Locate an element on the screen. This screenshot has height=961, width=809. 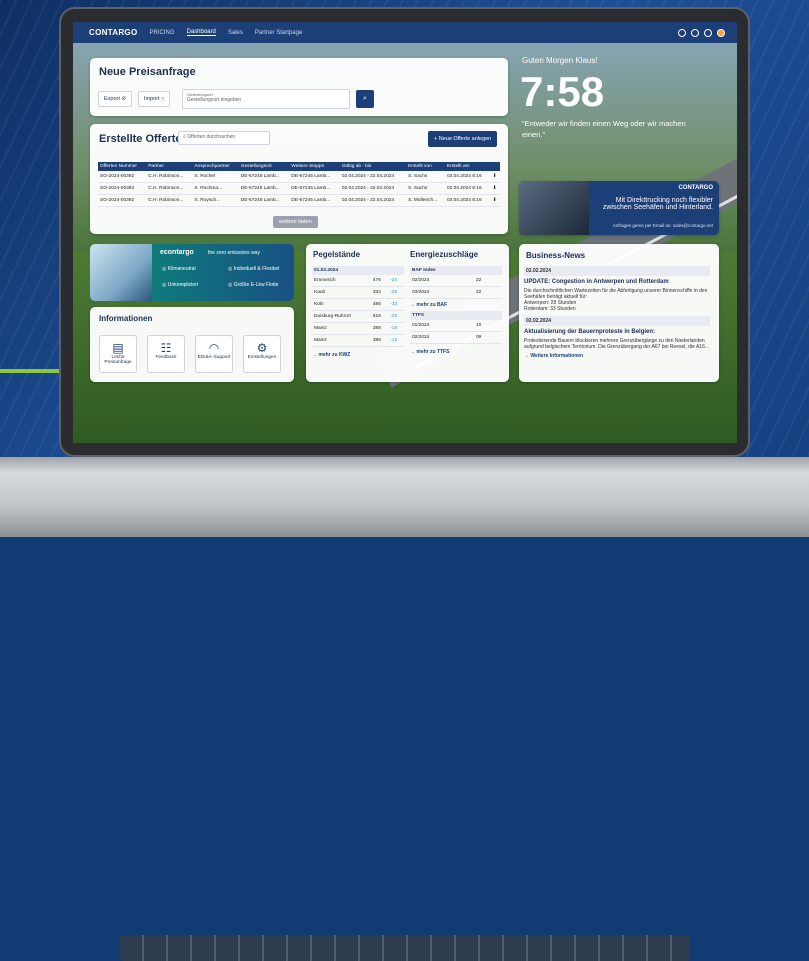
help-icon is located at coordinates (695, 32).